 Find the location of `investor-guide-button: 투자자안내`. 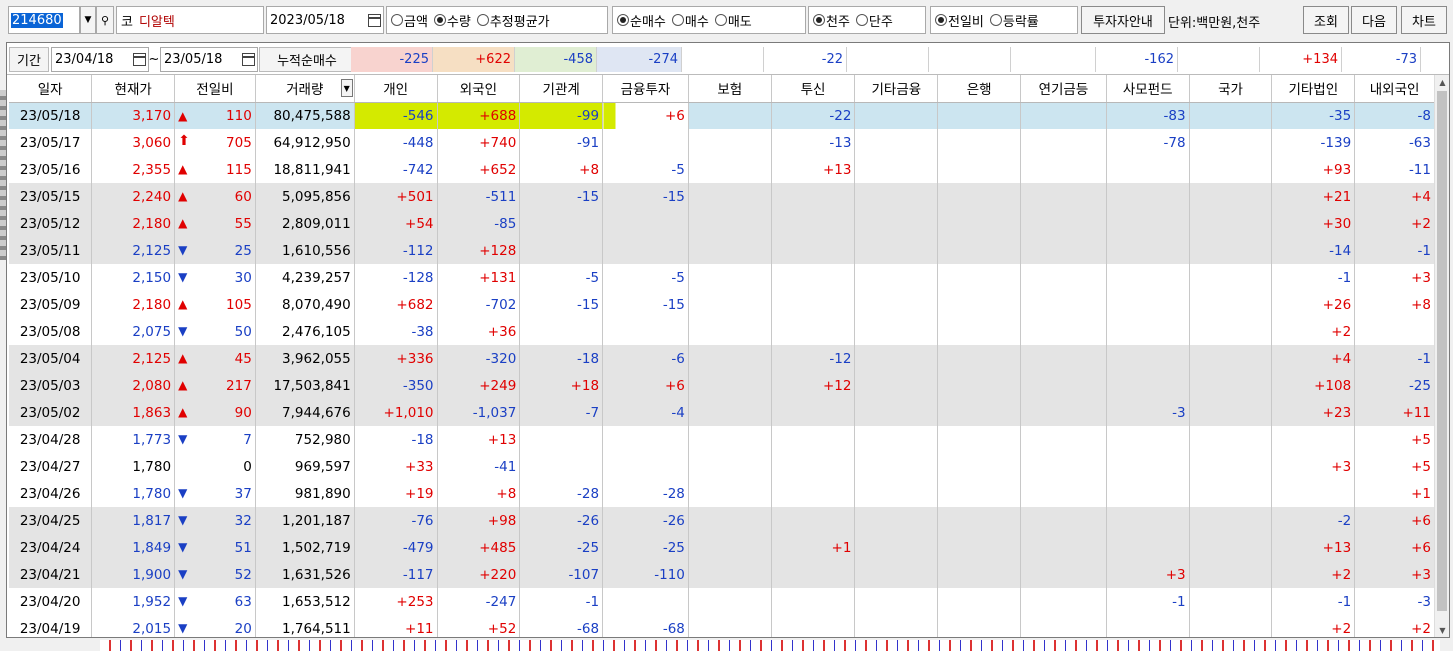

investor-guide-button: 투자자안내 is located at coordinates (1123, 20).